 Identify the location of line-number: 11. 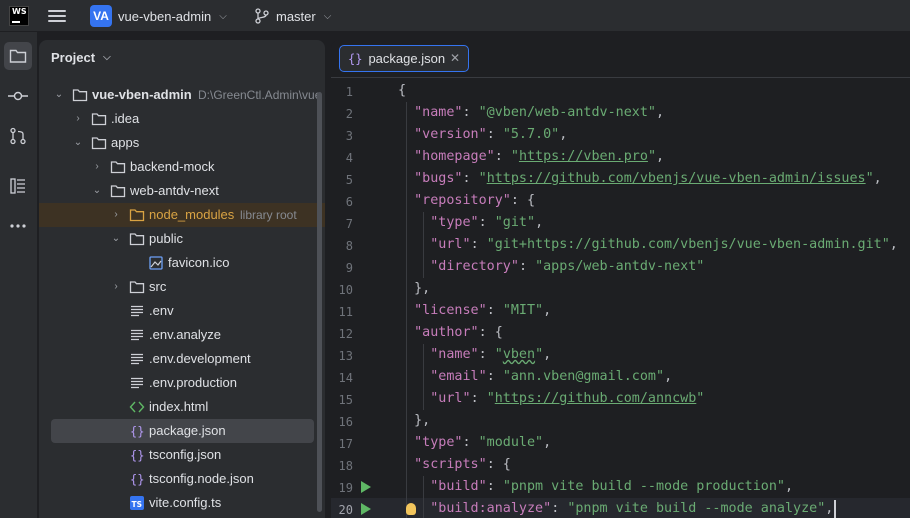
(345, 312).